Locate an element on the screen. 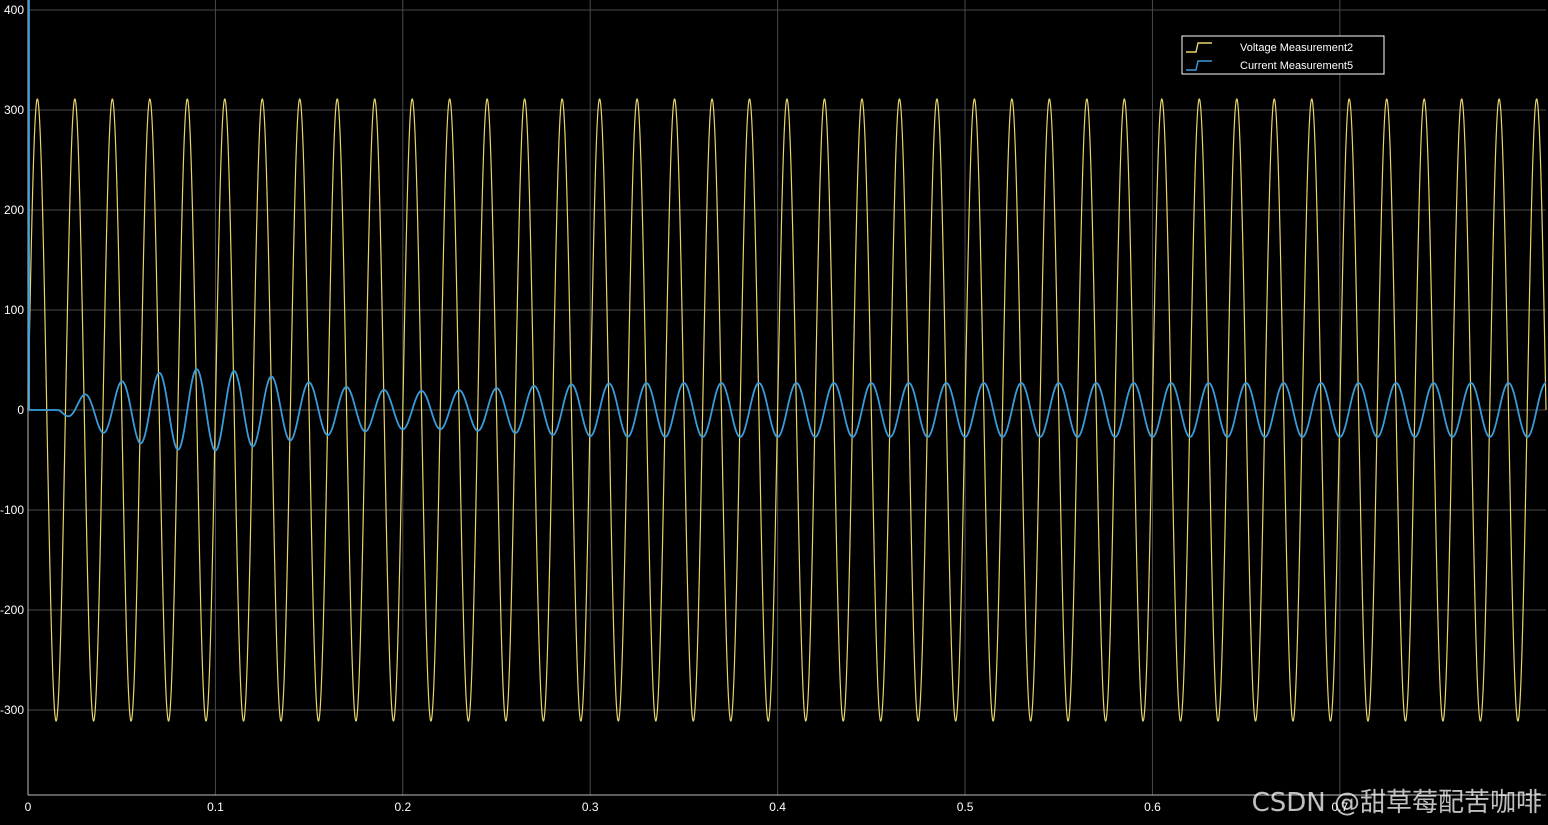 The height and width of the screenshot is (825, 1548). x-tick-label: 0.5 is located at coordinates (965, 807).